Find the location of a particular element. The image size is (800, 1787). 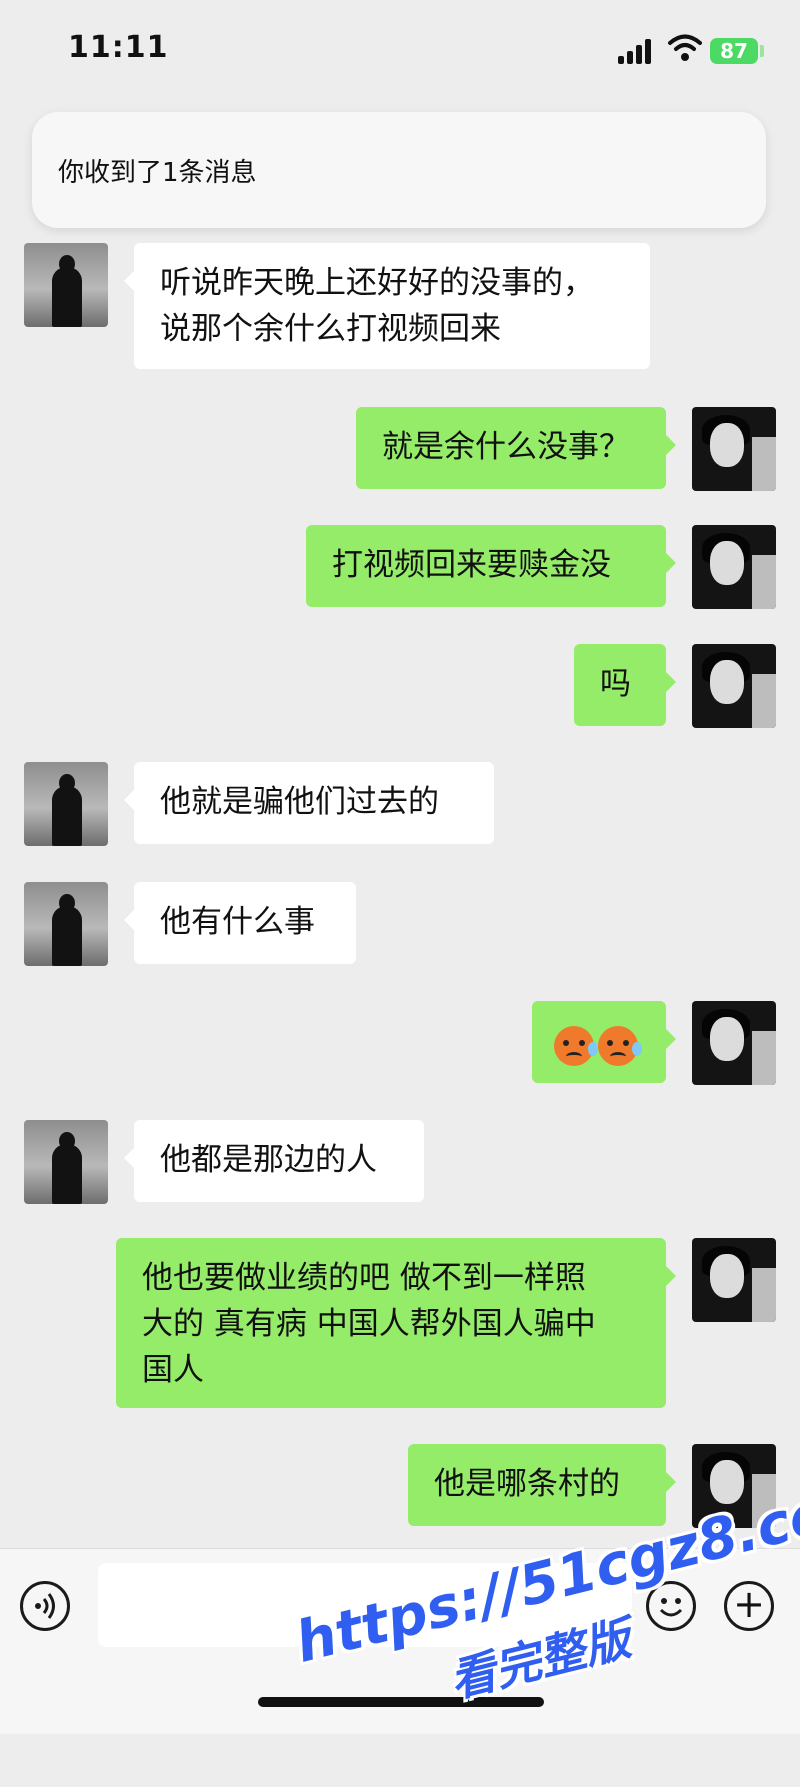

message-bubble-sent: 他是哪条村的 is located at coordinates (542, 1485).